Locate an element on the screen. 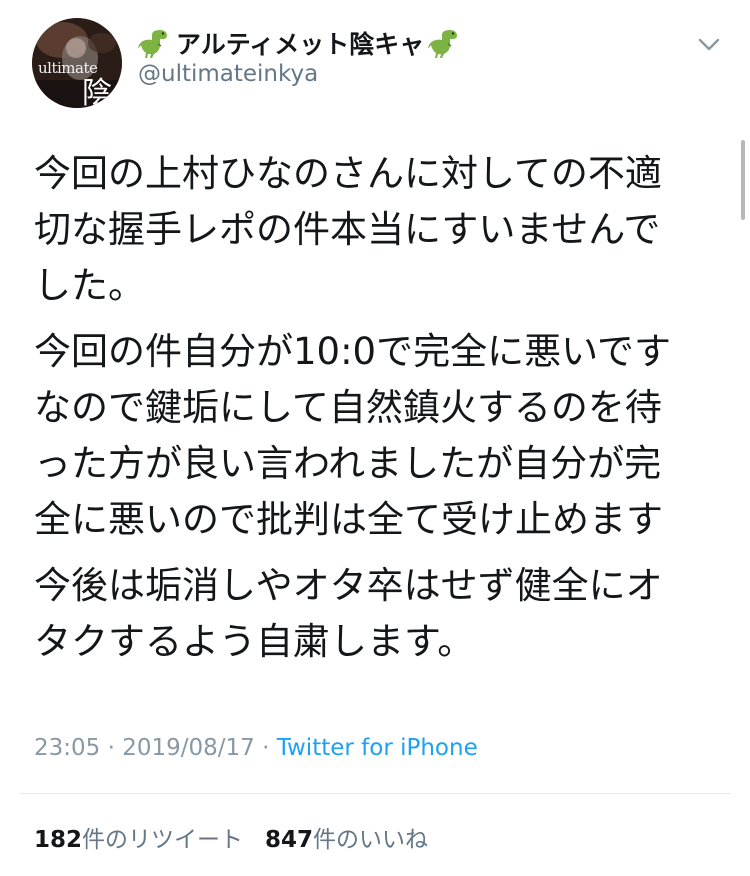 The image size is (750, 876). divider is located at coordinates (375, 793).